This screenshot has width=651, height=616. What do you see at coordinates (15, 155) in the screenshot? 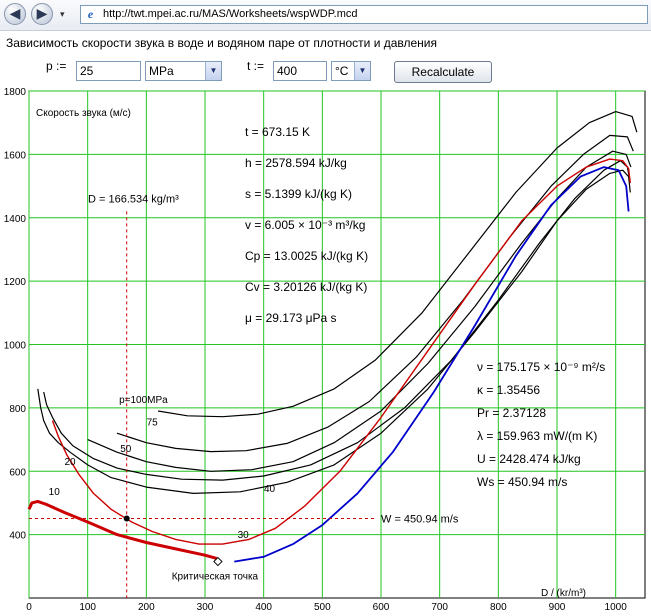
I see `y-tick-label: 1600` at bounding box center [15, 155].